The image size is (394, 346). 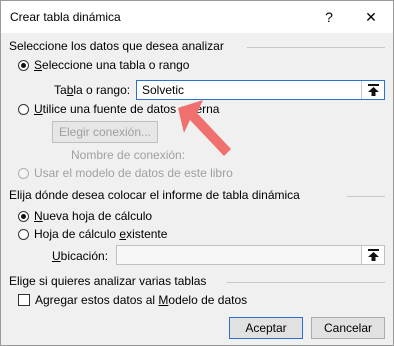 What do you see at coordinates (108, 281) in the screenshot?
I see `section-tables-heading: Elige si quieres analizar varias tablas` at bounding box center [108, 281].